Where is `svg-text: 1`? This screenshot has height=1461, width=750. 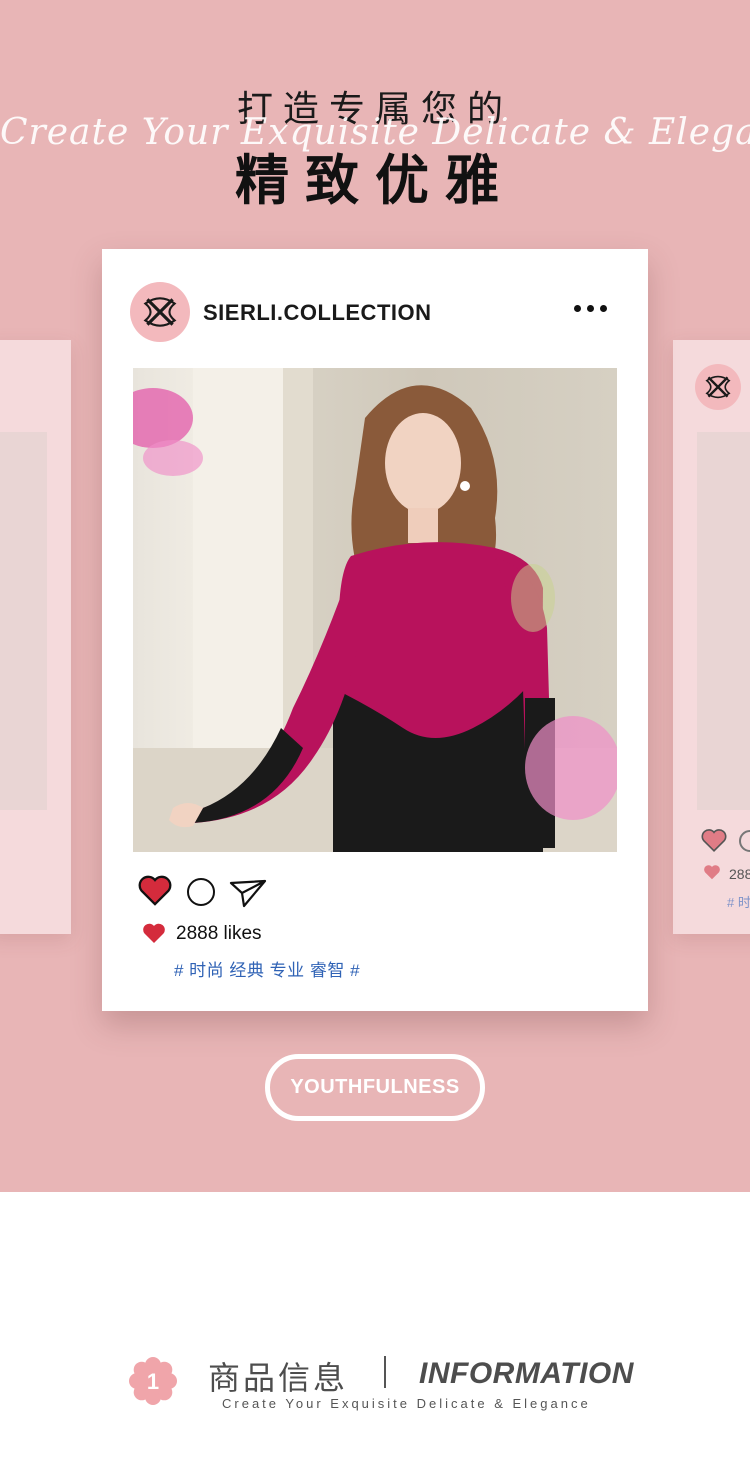
svg-text: 1 is located at coordinates (153, 1381).